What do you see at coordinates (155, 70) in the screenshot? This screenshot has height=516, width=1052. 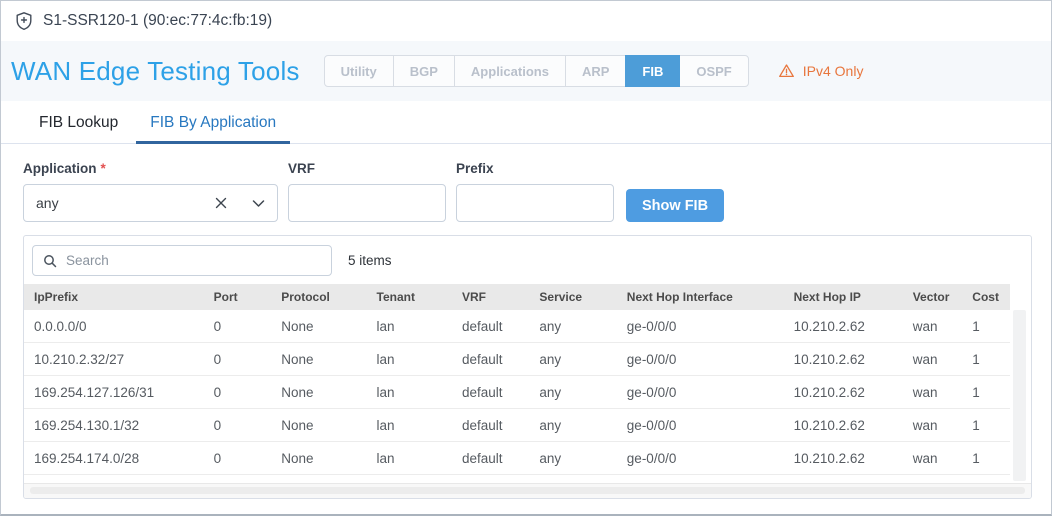 I see `page-title: WAN Edge Testing Tools` at bounding box center [155, 70].